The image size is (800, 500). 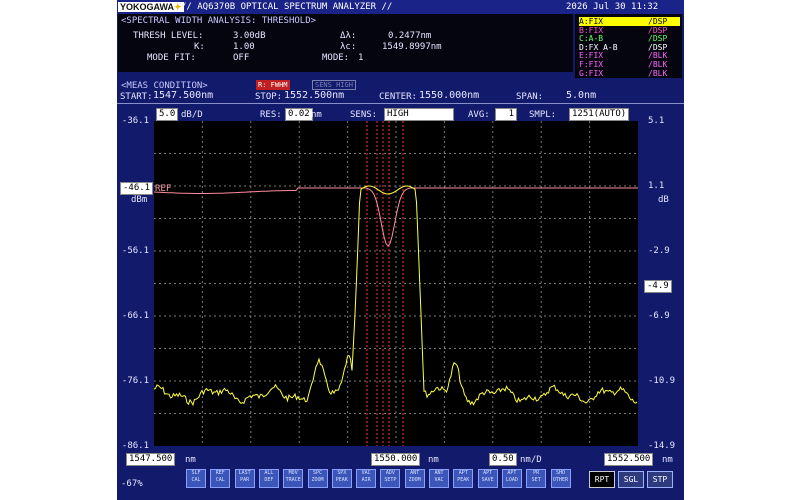 What do you see at coordinates (163, 189) in the screenshot?
I see `ref-label: REF` at bounding box center [163, 189].